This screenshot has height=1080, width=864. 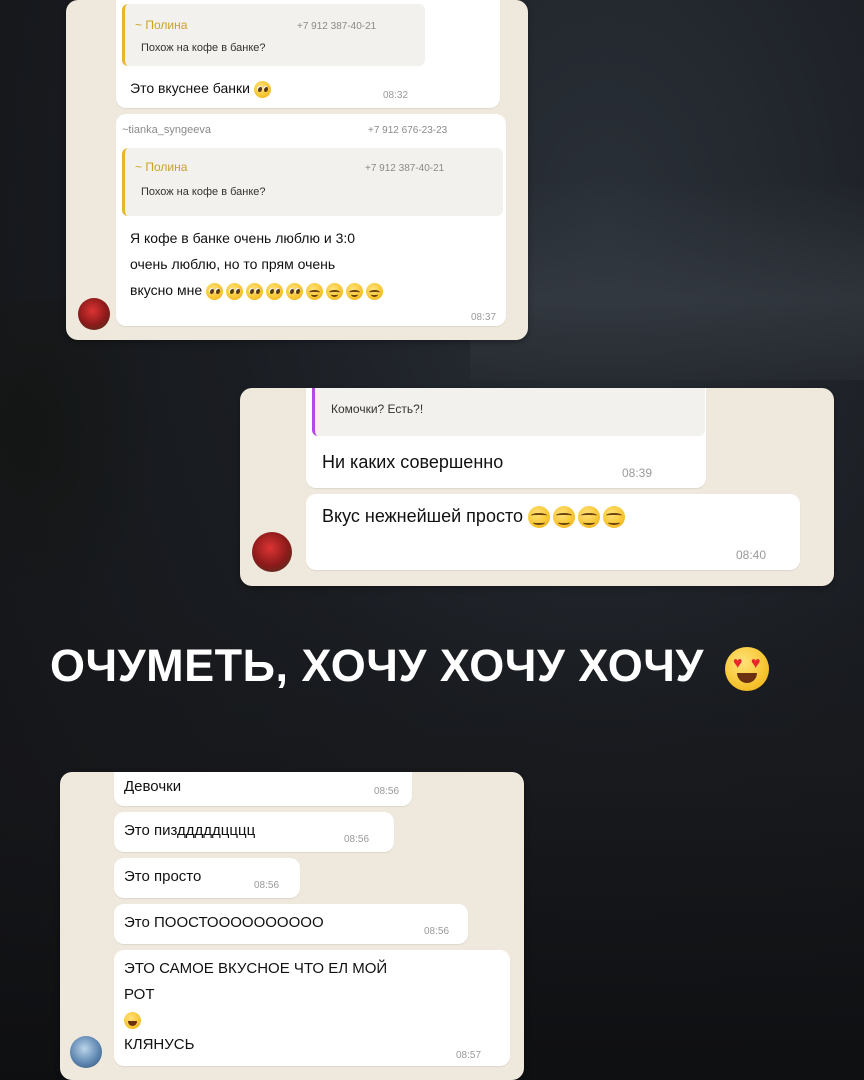 What do you see at coordinates (166, 130) in the screenshot?
I see `sender-name: ~tianka_syngeeva` at bounding box center [166, 130].